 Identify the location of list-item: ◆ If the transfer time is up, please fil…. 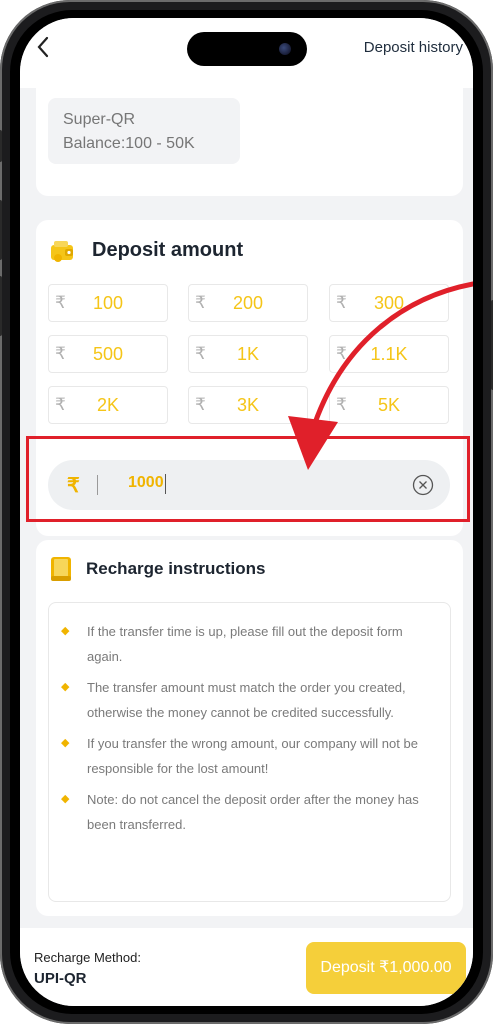
(249, 644).